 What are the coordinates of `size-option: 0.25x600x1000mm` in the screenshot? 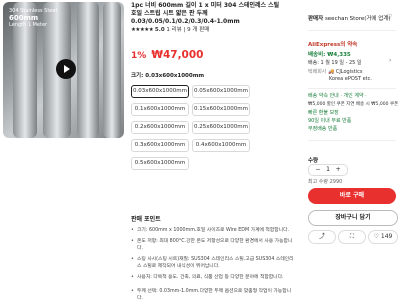 It's located at (221, 127).